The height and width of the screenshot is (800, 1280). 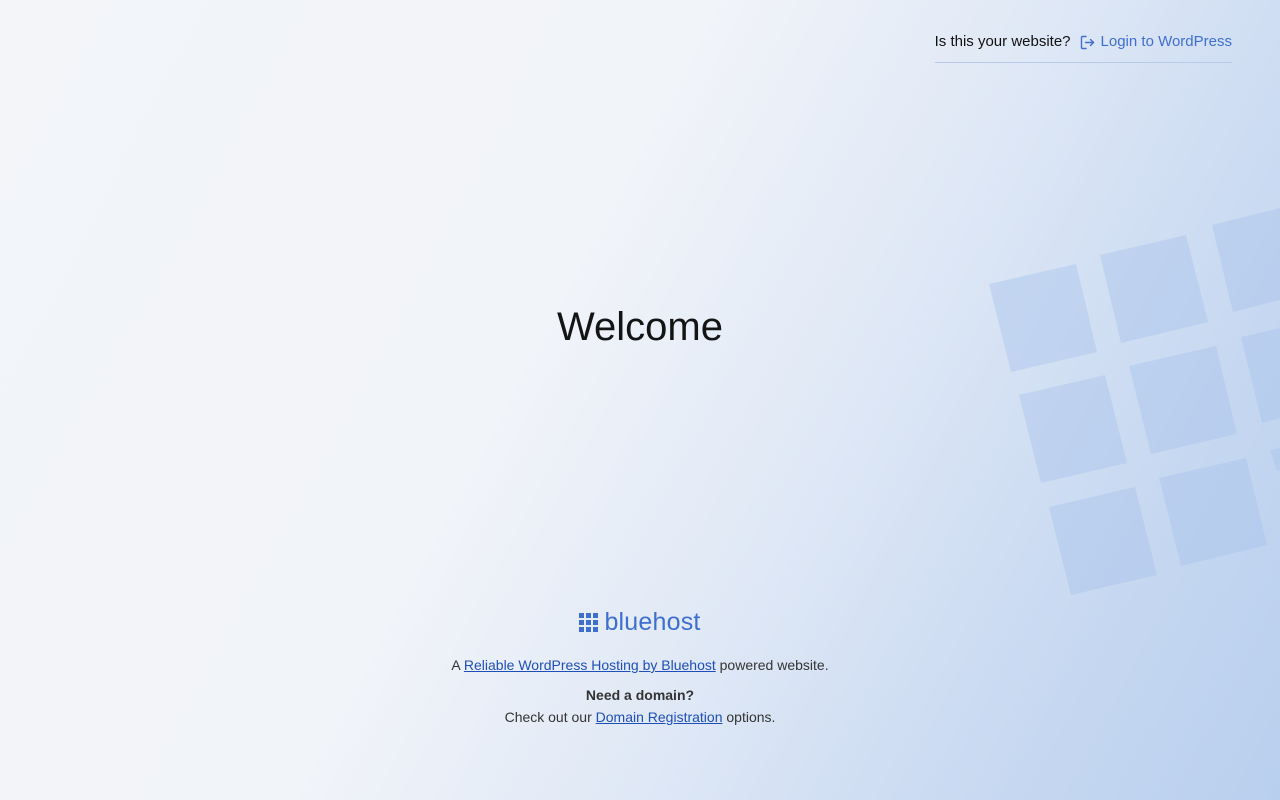 I want to click on domain-registration-link: Domain Registration, so click(x=659, y=717).